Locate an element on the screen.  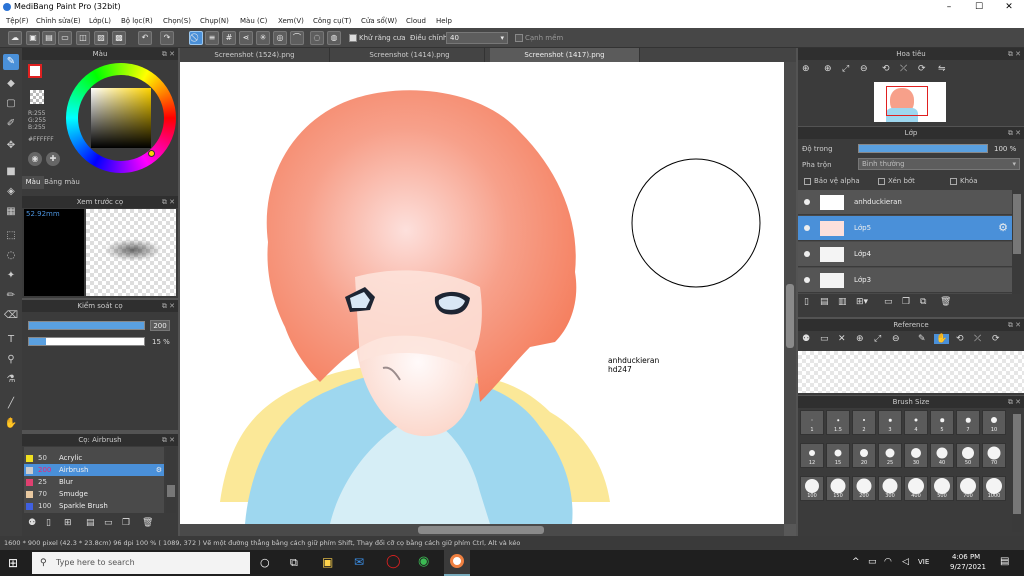
menu-capture: Chụp(N) is located at coordinates (214, 21).